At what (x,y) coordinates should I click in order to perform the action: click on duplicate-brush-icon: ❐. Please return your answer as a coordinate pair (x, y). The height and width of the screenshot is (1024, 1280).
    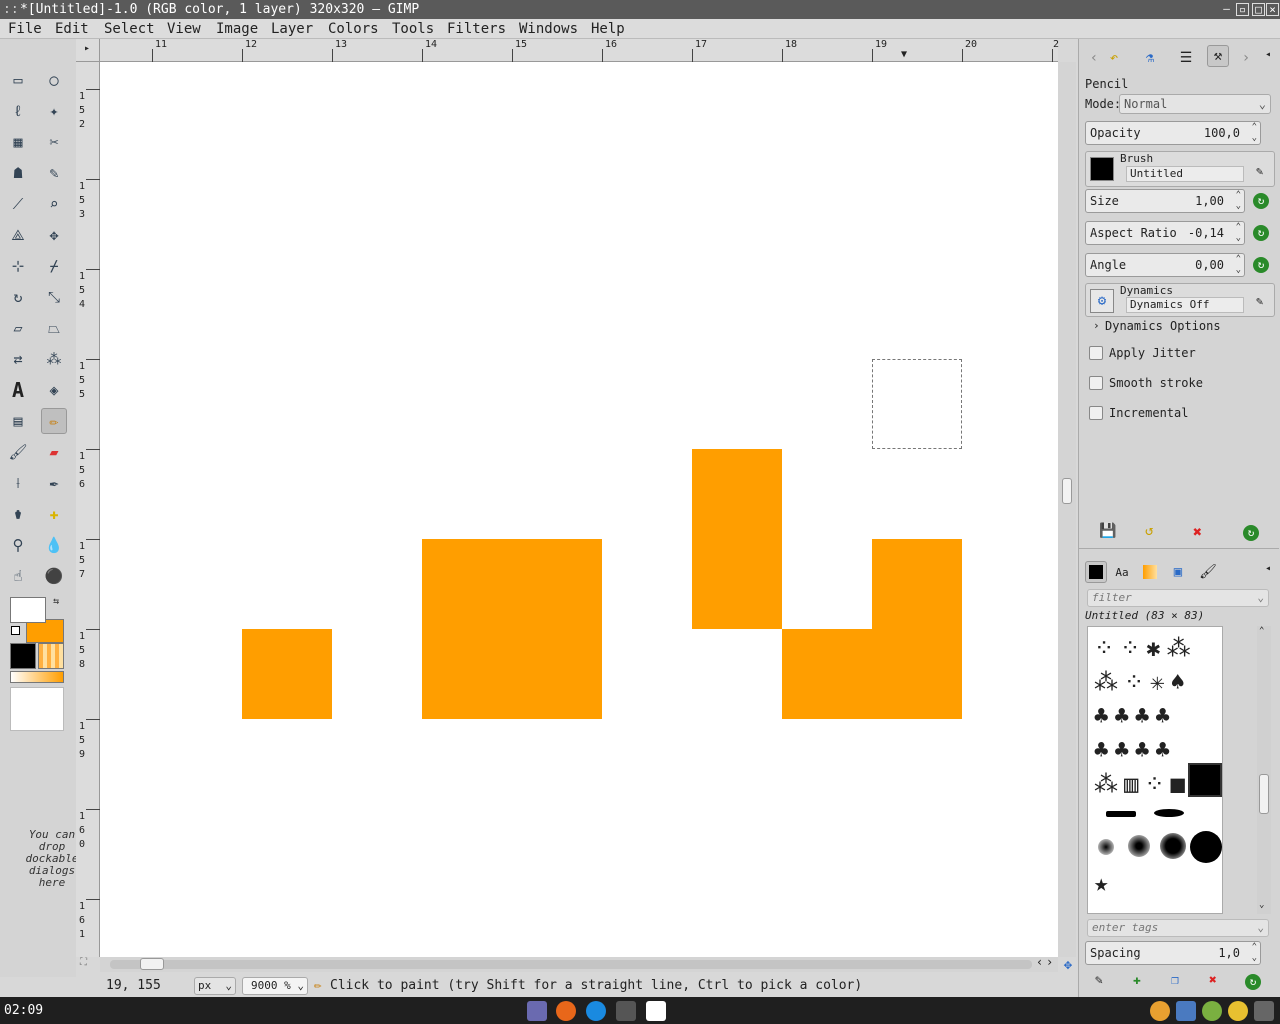
    Looking at the image, I should click on (1175, 980).